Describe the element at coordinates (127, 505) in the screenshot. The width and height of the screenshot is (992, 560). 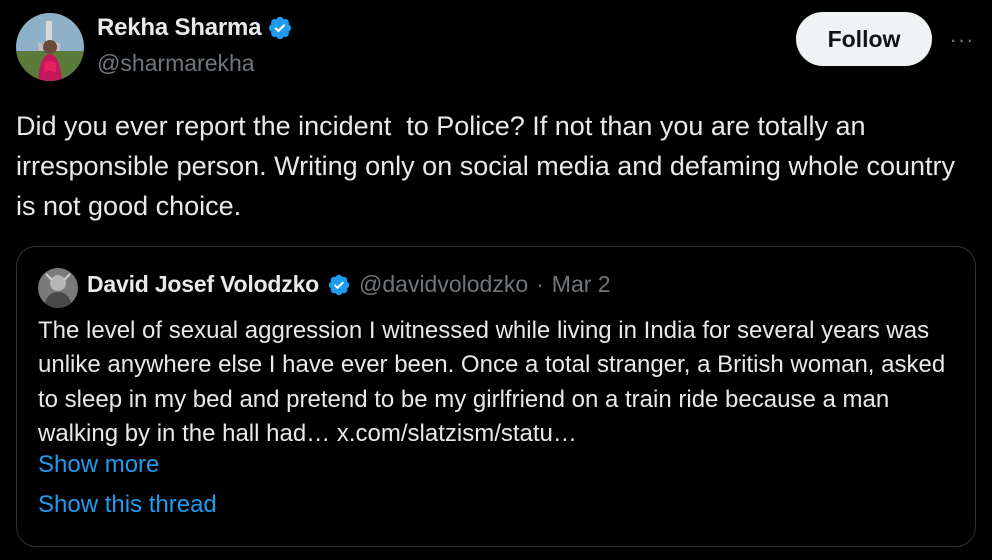
I see `show-thread-link: Show this thread` at that location.